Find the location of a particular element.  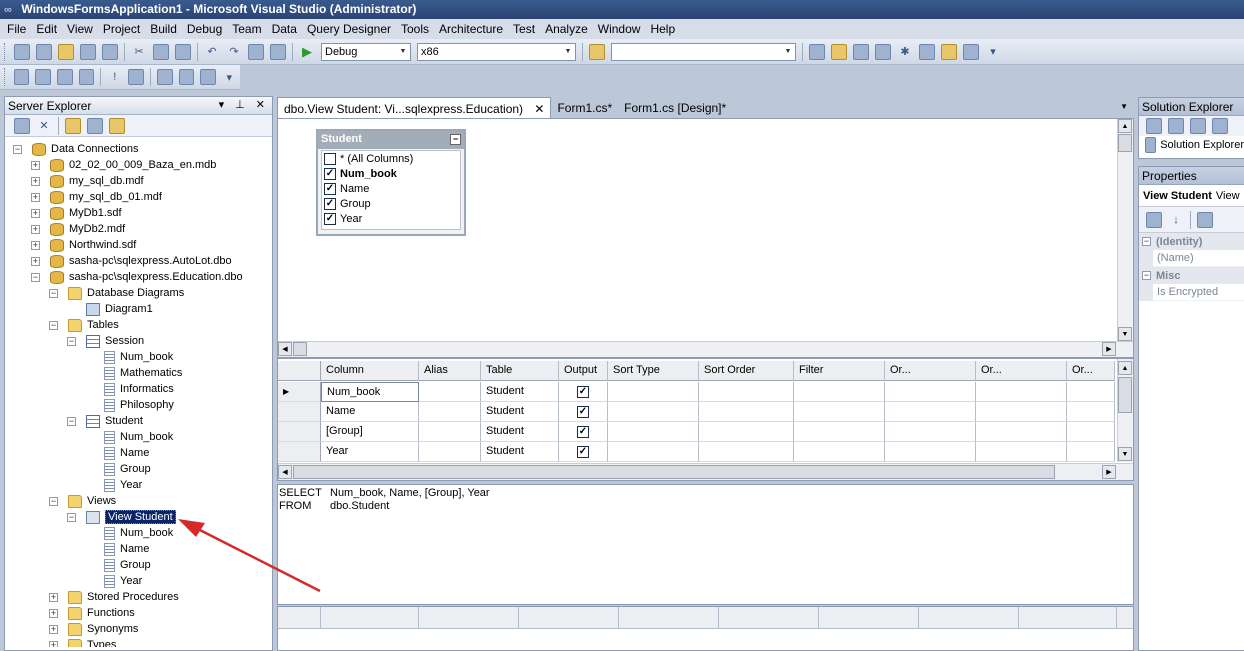

criteria-row: Year Student ✓ is located at coordinates (696, 452).